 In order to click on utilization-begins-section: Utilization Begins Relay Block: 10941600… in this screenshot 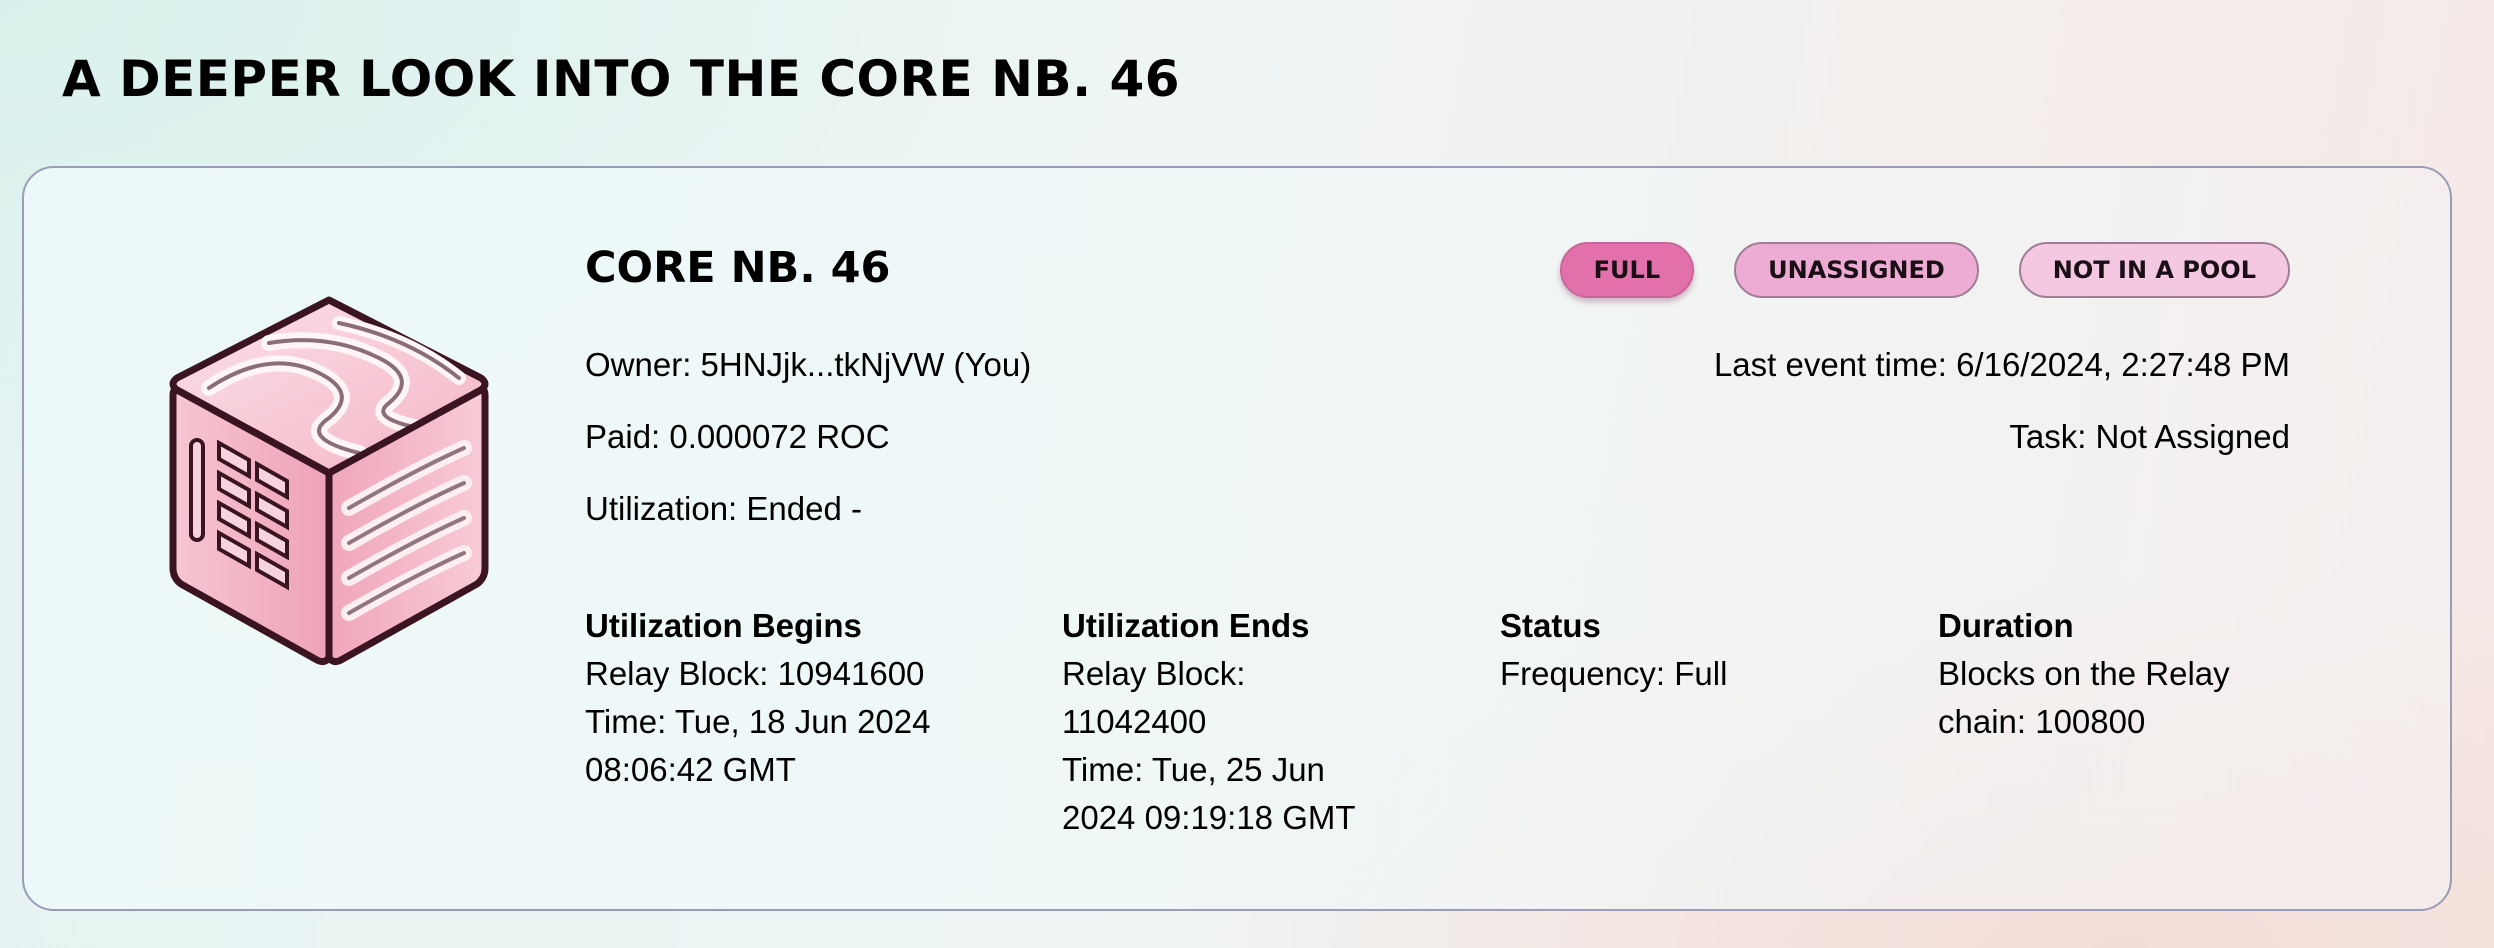, I will do `click(795, 698)`.